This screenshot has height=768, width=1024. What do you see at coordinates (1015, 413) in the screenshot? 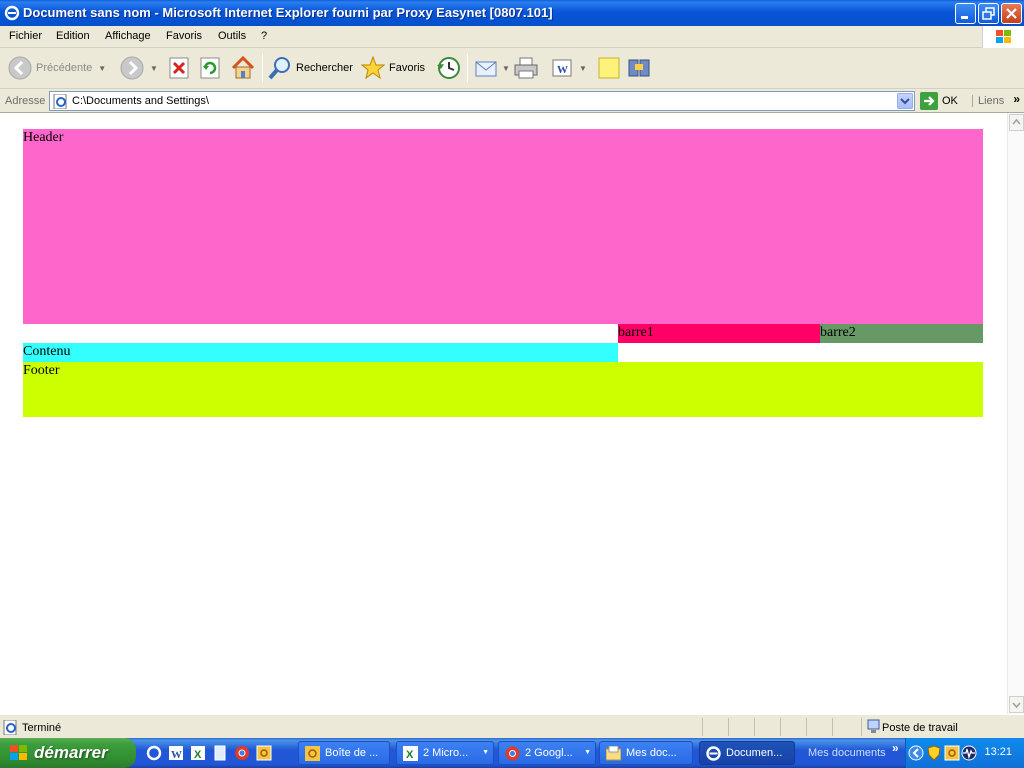
I see `vertical-scrollbar` at bounding box center [1015, 413].